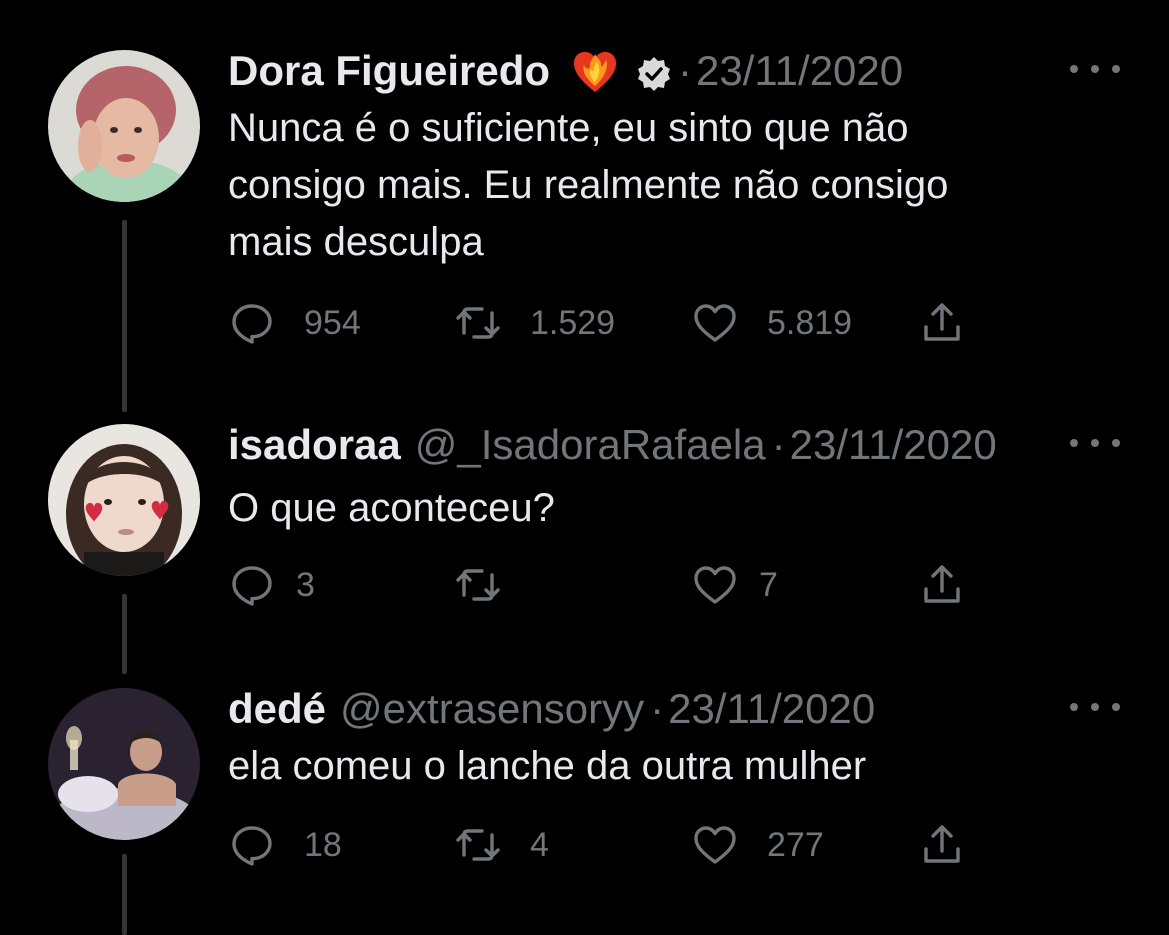 The height and width of the screenshot is (935, 1169). I want to click on like-button: 7, so click(734, 585).